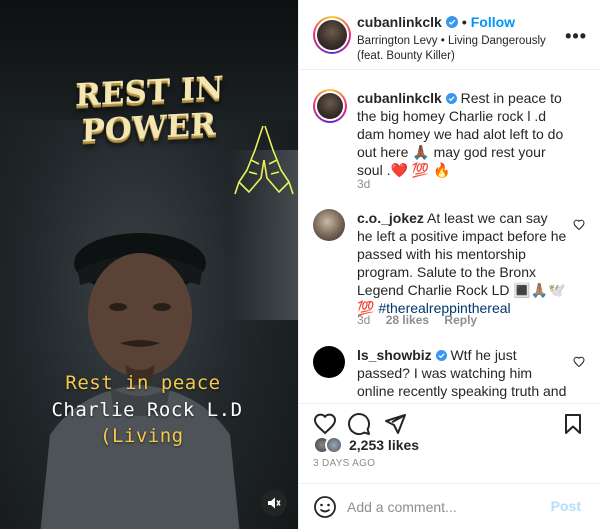 The width and height of the screenshot is (600, 529). I want to click on caption-line-1: Rest in peace, so click(143, 383).